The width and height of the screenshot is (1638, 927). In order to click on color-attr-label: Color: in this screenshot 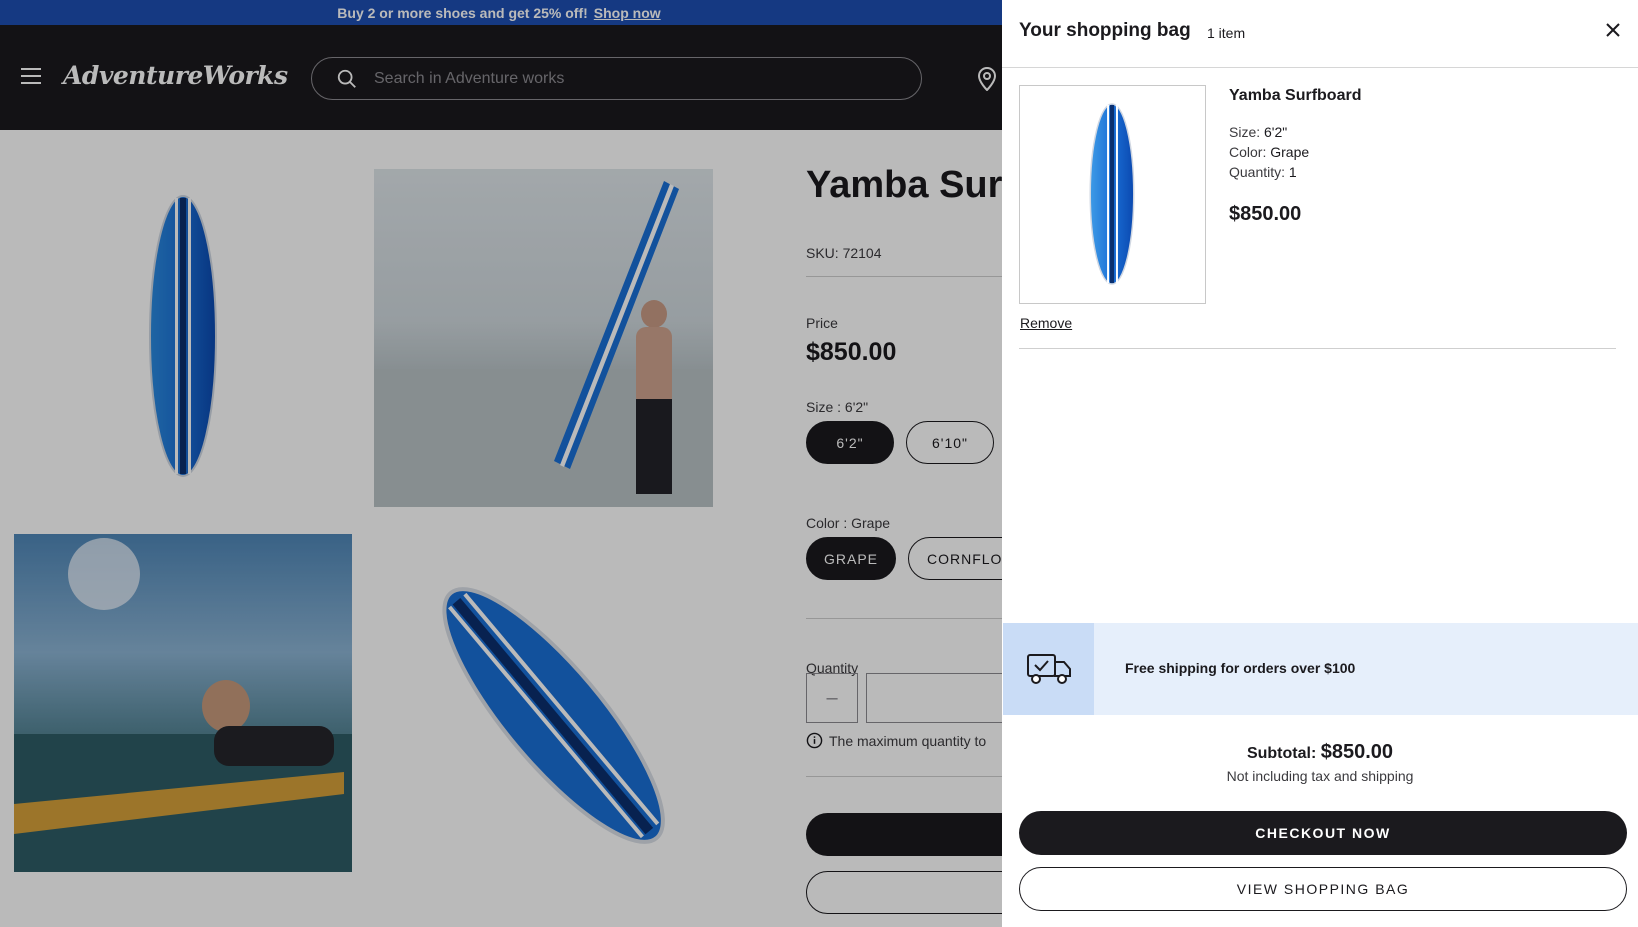, I will do `click(1248, 152)`.